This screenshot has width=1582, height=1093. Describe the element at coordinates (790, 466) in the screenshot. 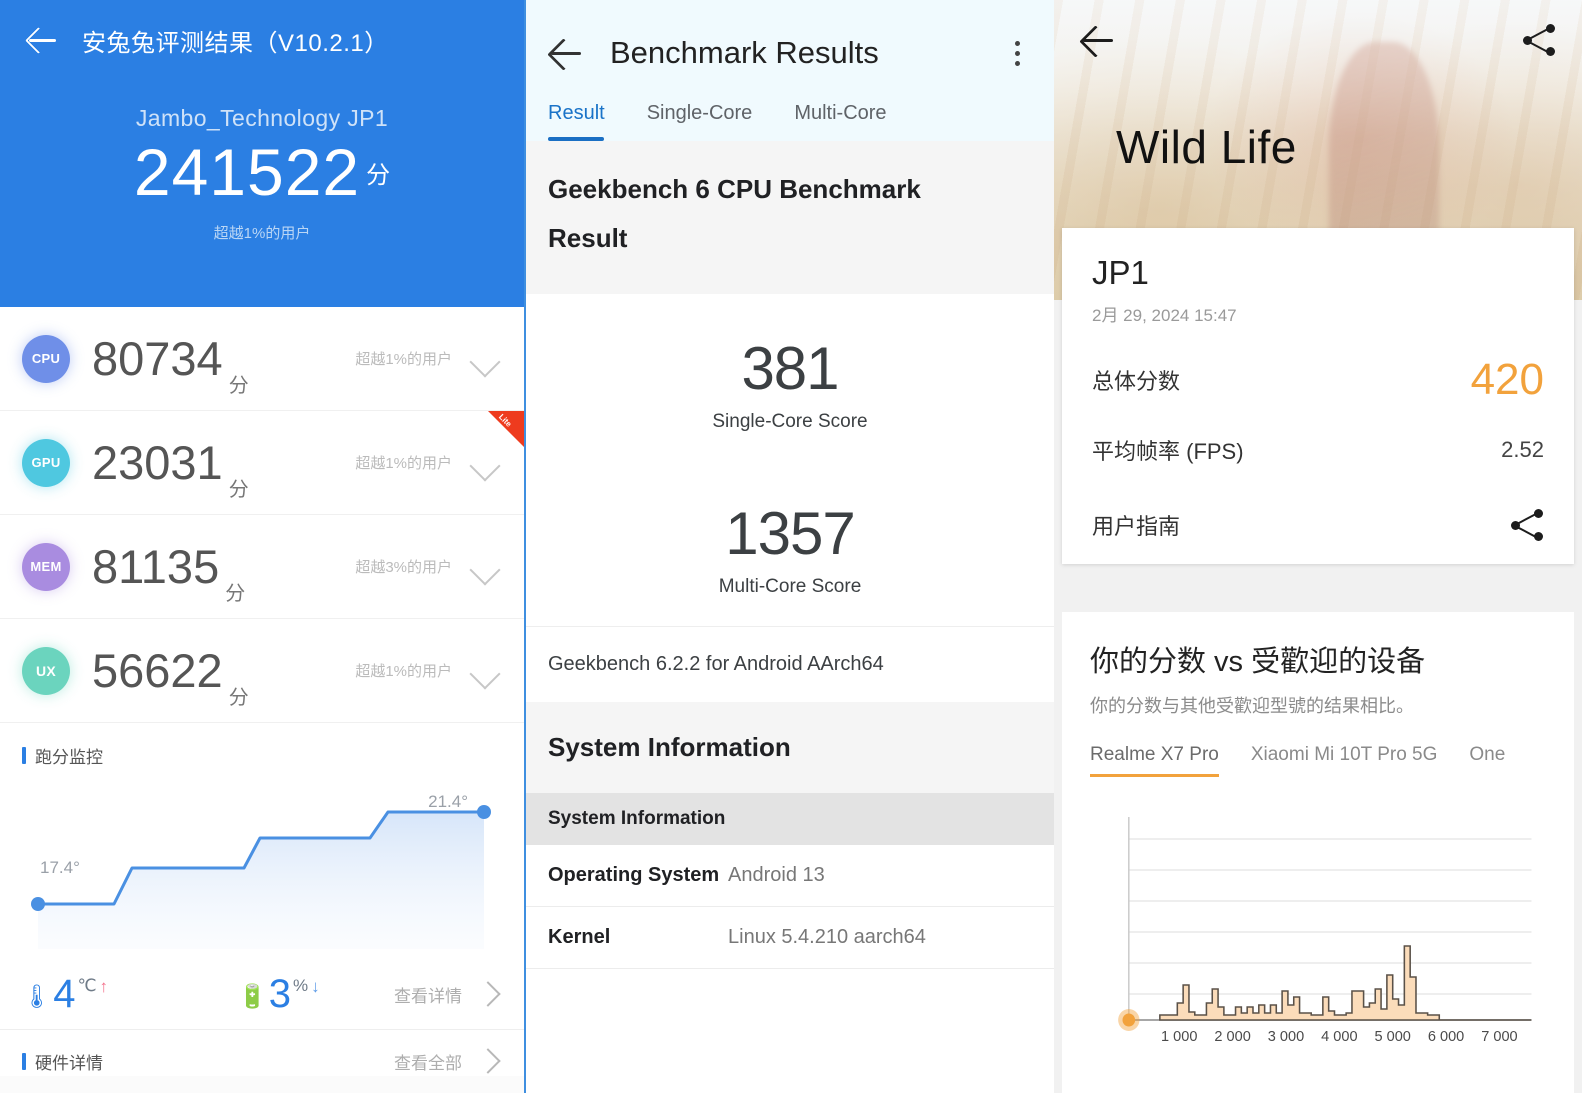

I see `score-spacer` at that location.